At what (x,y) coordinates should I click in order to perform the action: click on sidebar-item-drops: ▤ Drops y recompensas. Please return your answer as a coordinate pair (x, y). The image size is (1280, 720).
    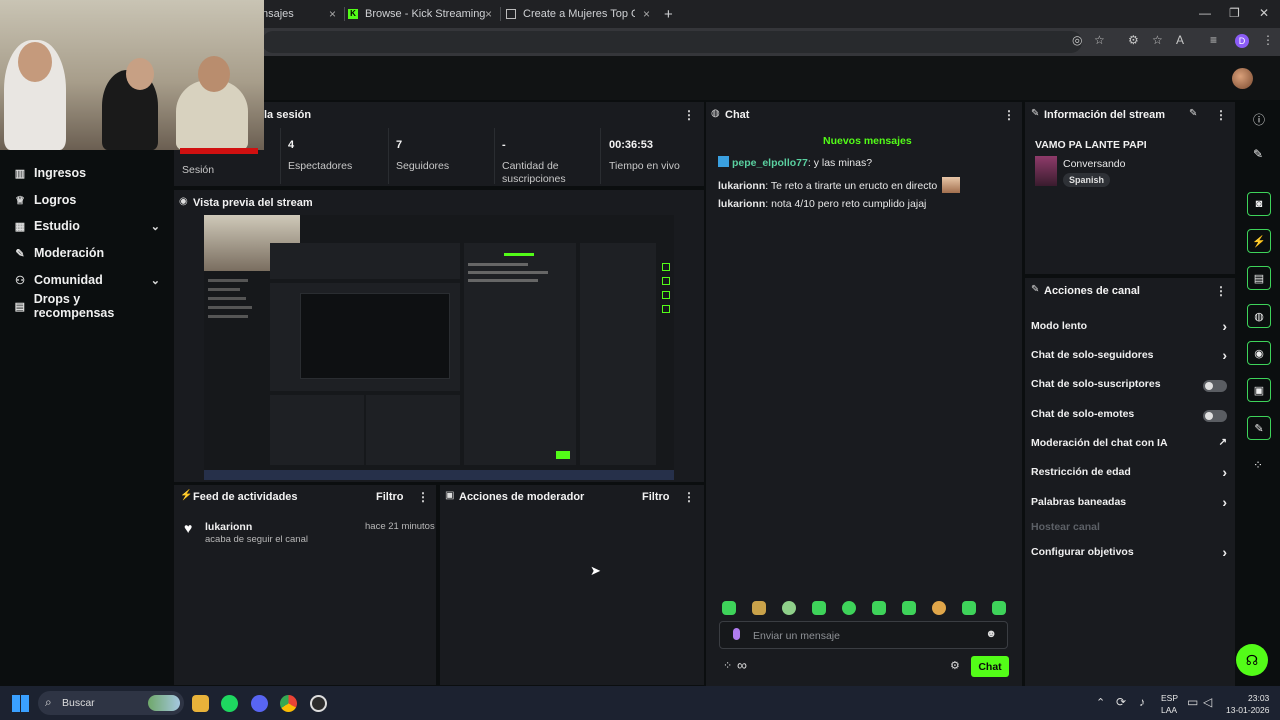
    Looking at the image, I should click on (87, 306).